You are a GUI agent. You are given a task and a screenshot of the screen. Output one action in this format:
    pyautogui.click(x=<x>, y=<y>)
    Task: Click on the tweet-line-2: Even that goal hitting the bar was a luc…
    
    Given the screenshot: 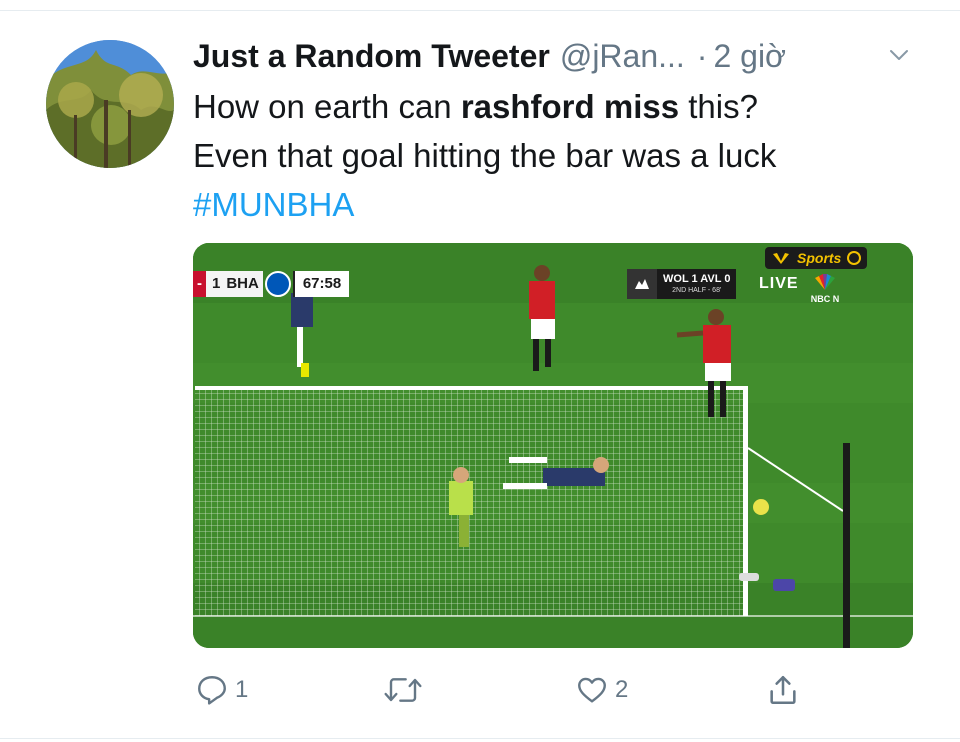 What is the action you would take?
    pyautogui.click(x=485, y=155)
    